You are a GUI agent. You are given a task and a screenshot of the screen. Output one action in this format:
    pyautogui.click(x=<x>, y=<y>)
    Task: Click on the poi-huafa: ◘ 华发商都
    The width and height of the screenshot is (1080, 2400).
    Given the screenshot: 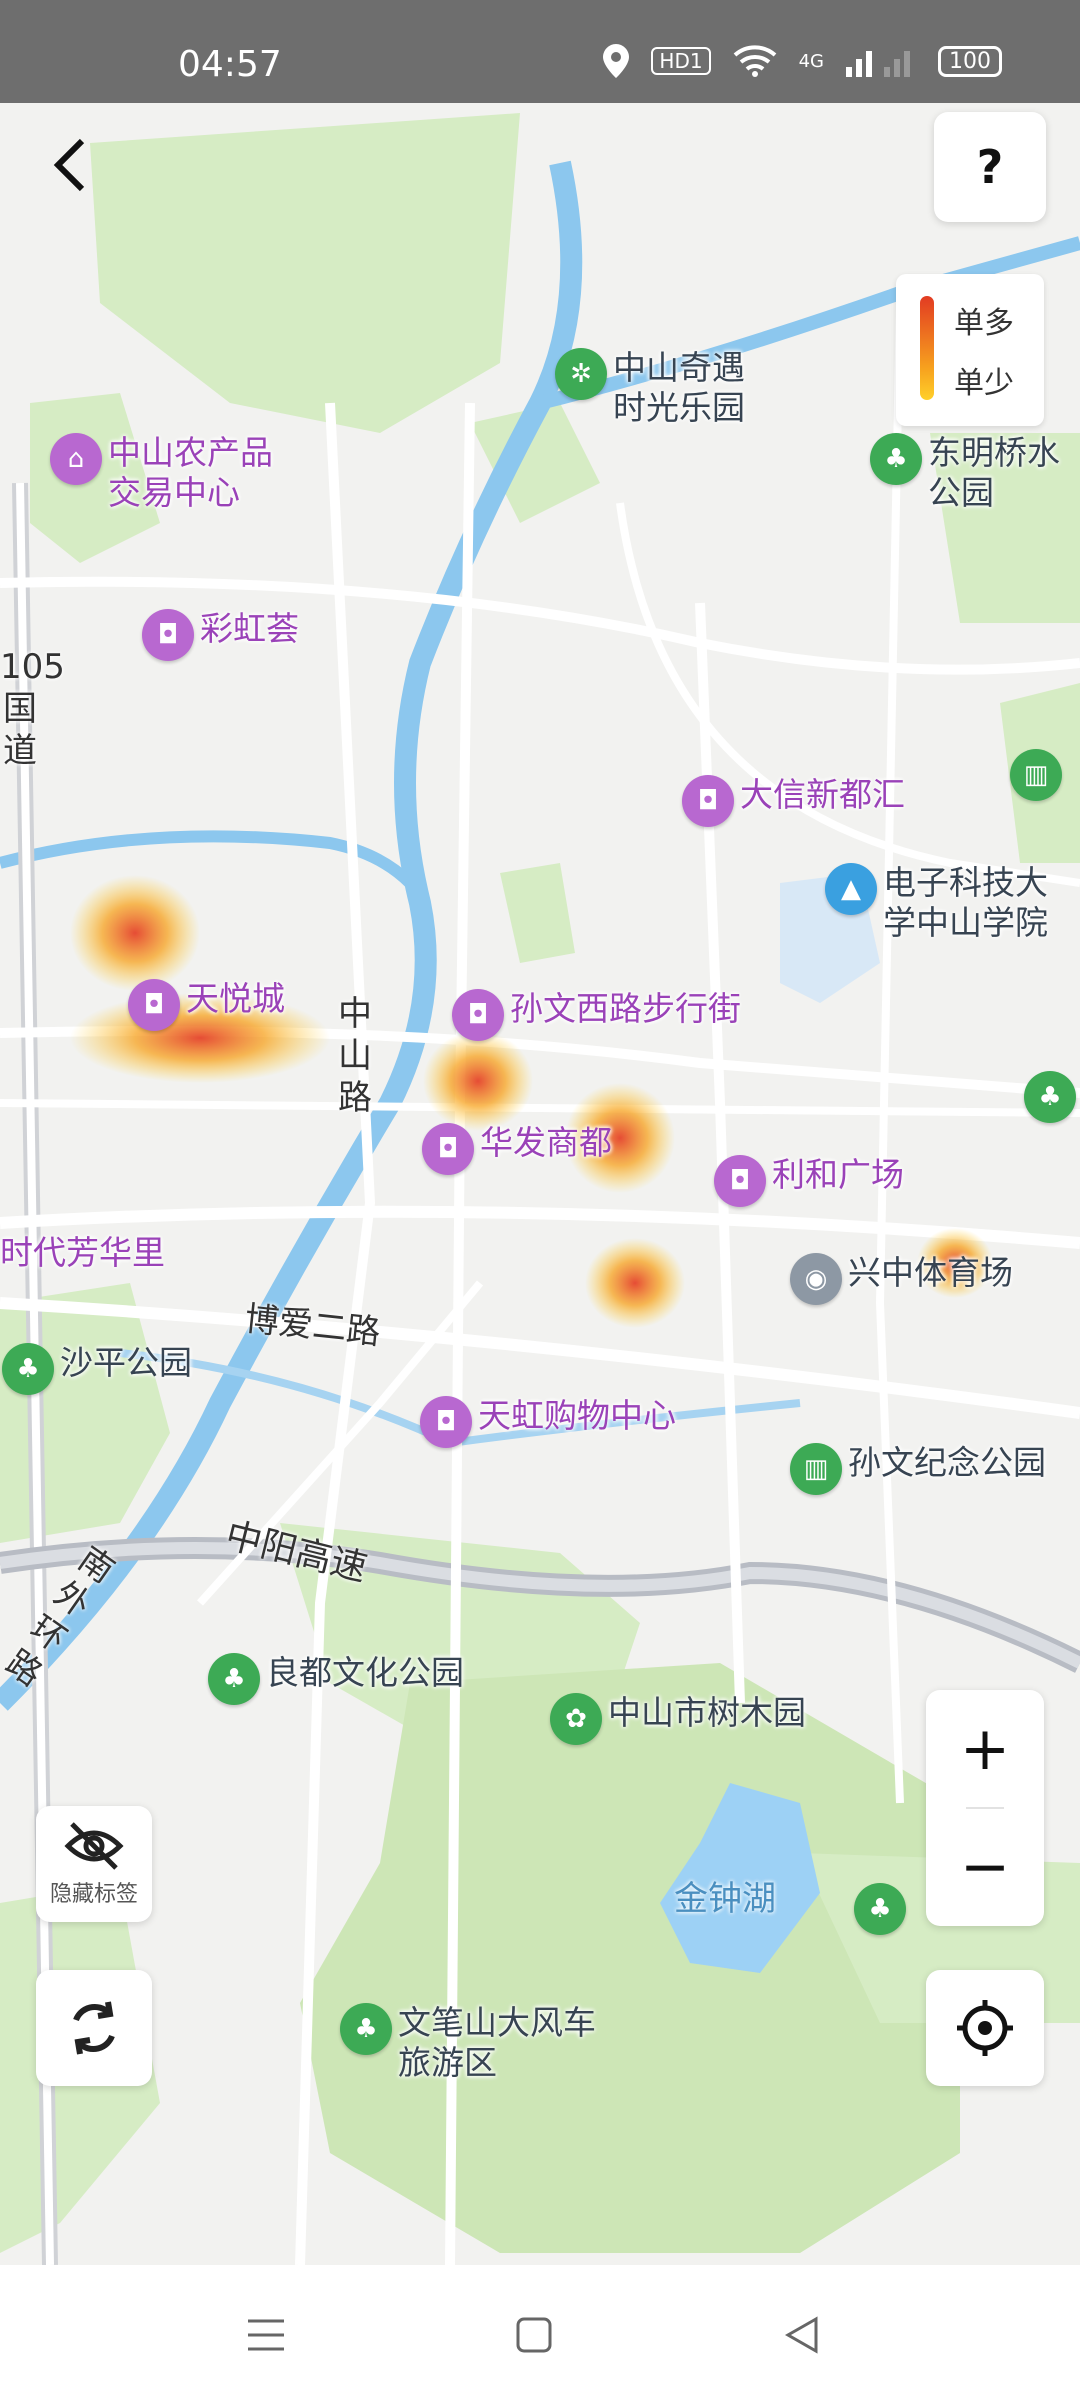 What is the action you would take?
    pyautogui.click(x=517, y=1149)
    